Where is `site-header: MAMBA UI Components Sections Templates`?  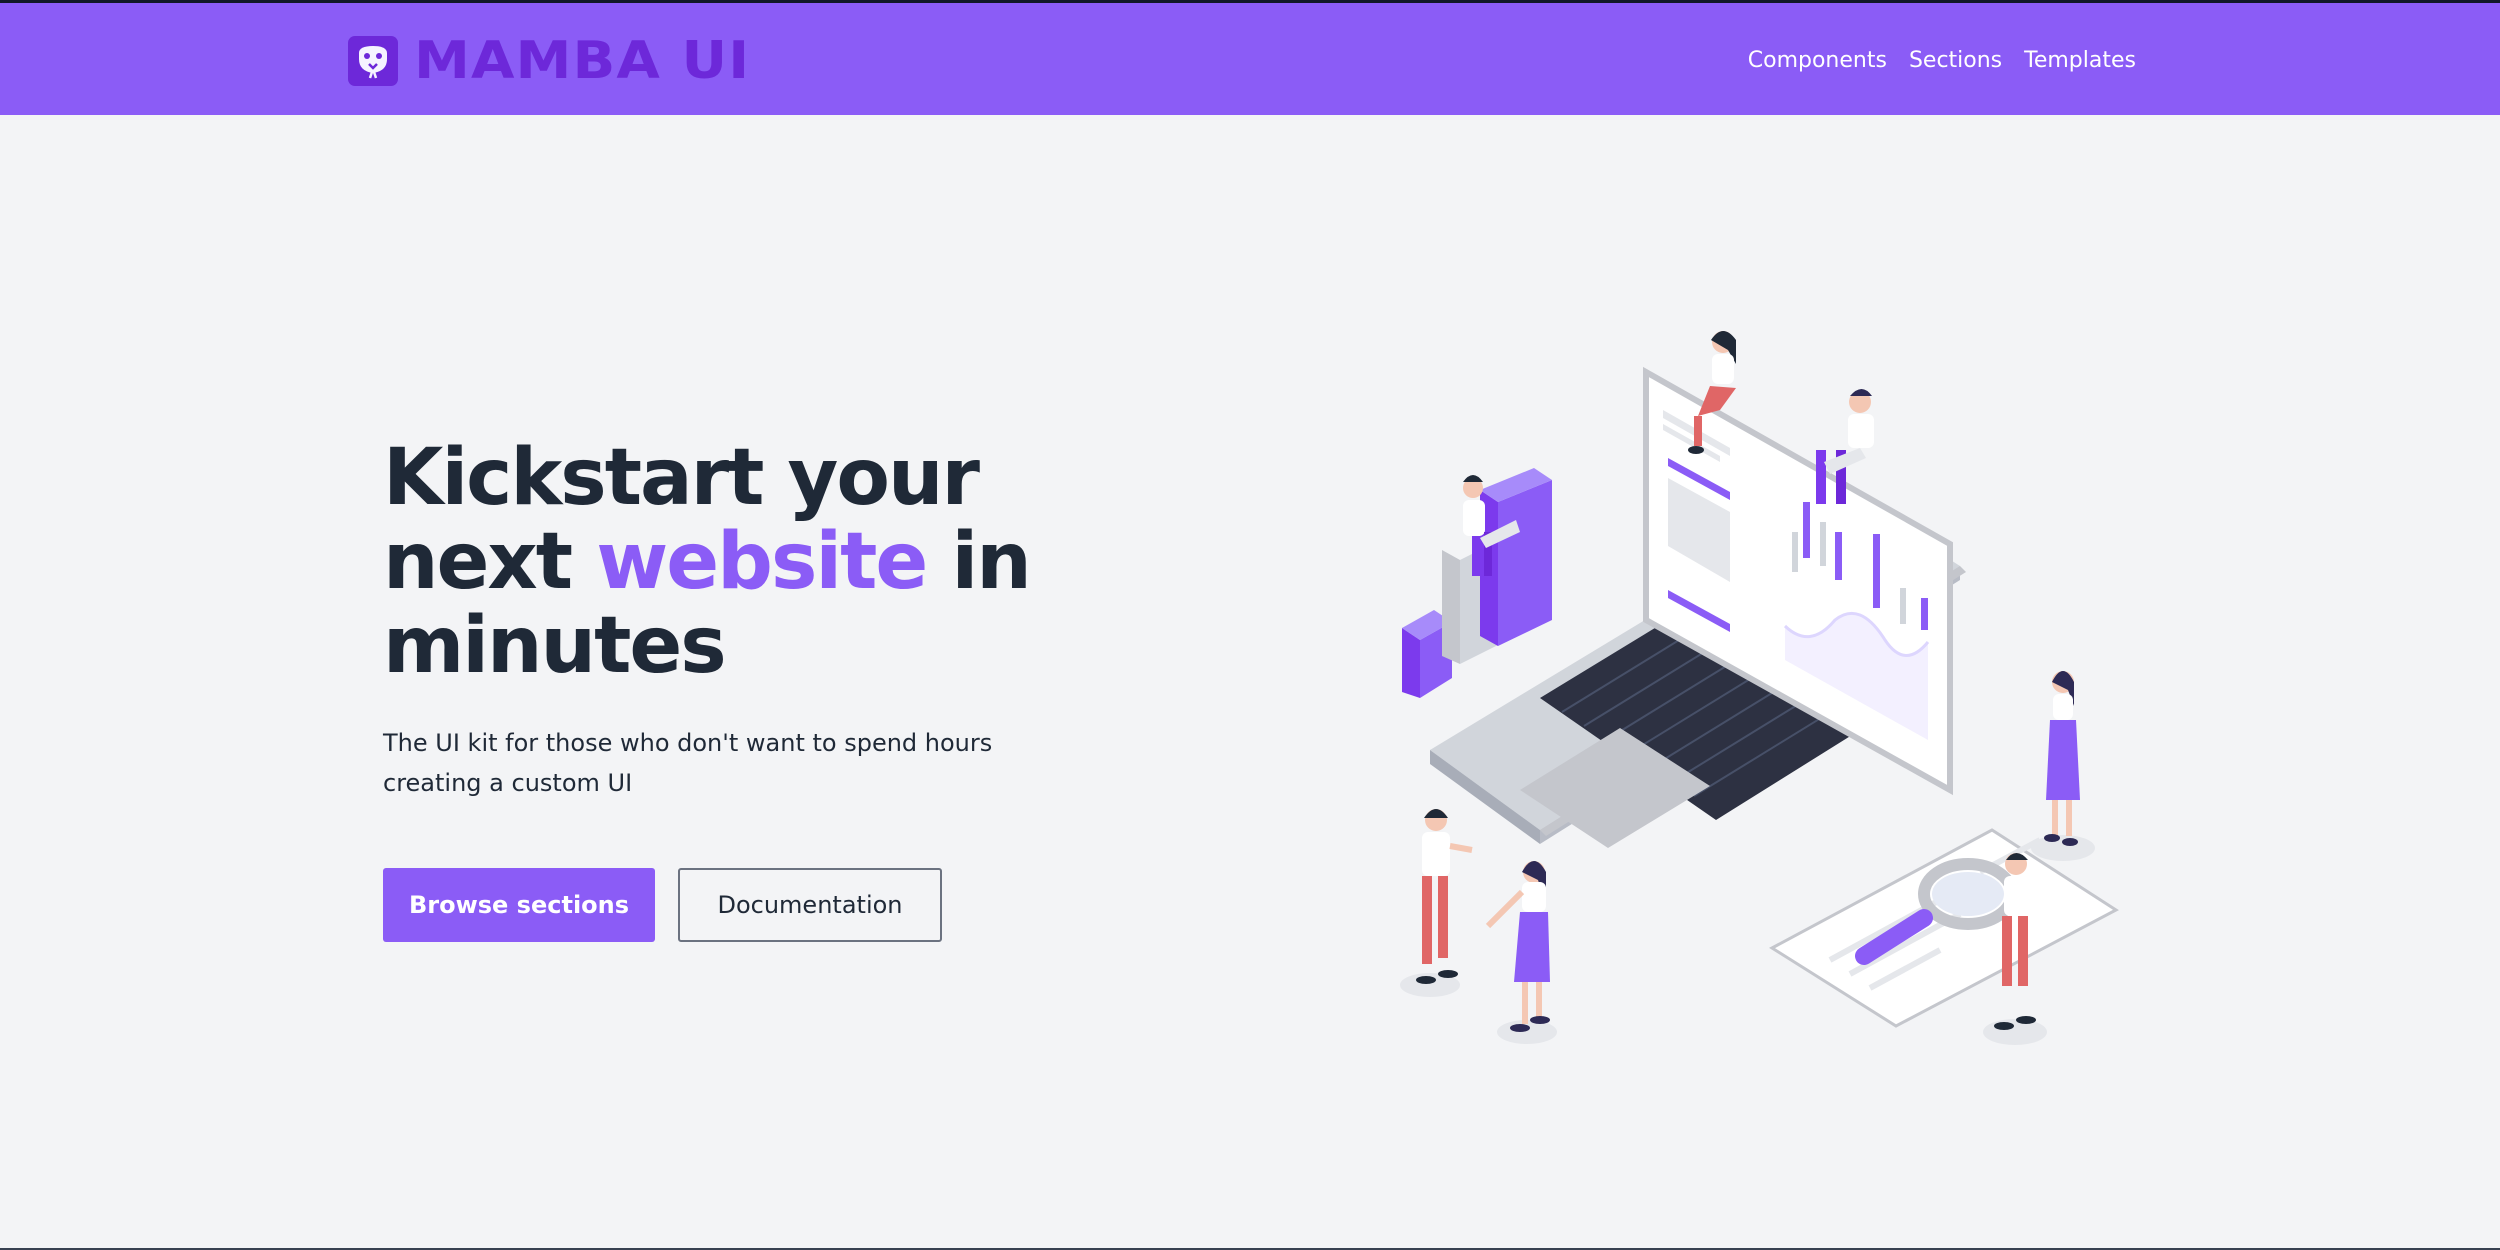 site-header: MAMBA UI Components Sections Templates is located at coordinates (1250, 59).